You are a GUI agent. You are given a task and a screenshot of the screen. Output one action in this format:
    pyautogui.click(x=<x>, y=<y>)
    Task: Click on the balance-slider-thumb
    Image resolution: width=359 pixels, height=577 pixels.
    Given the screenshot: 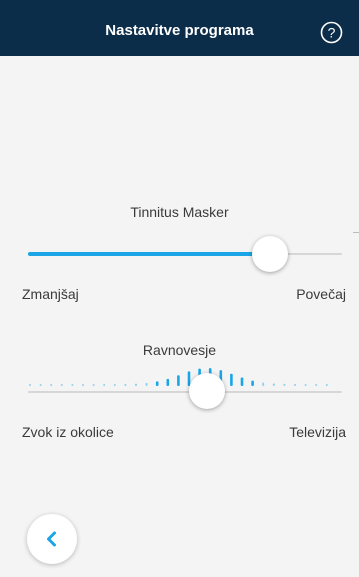 What is the action you would take?
    pyautogui.click(x=206, y=391)
    